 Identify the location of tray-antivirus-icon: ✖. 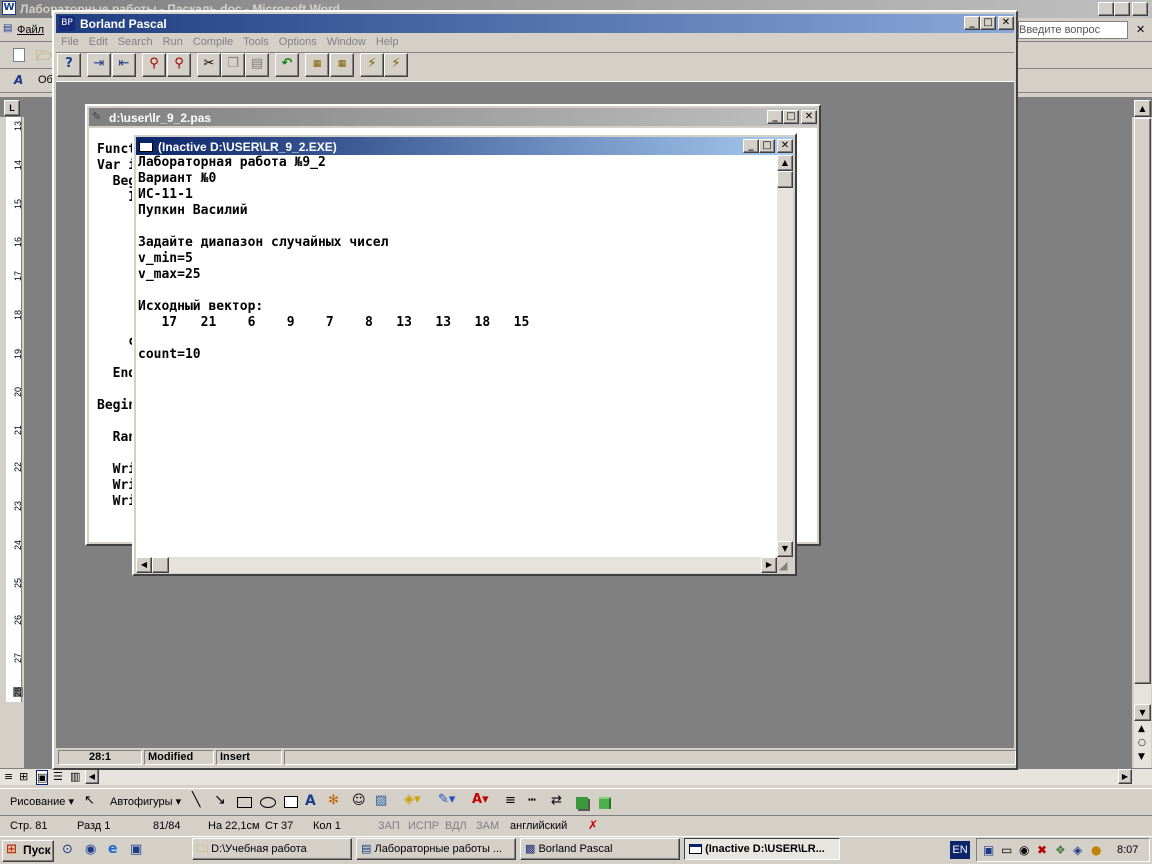
(1042, 850).